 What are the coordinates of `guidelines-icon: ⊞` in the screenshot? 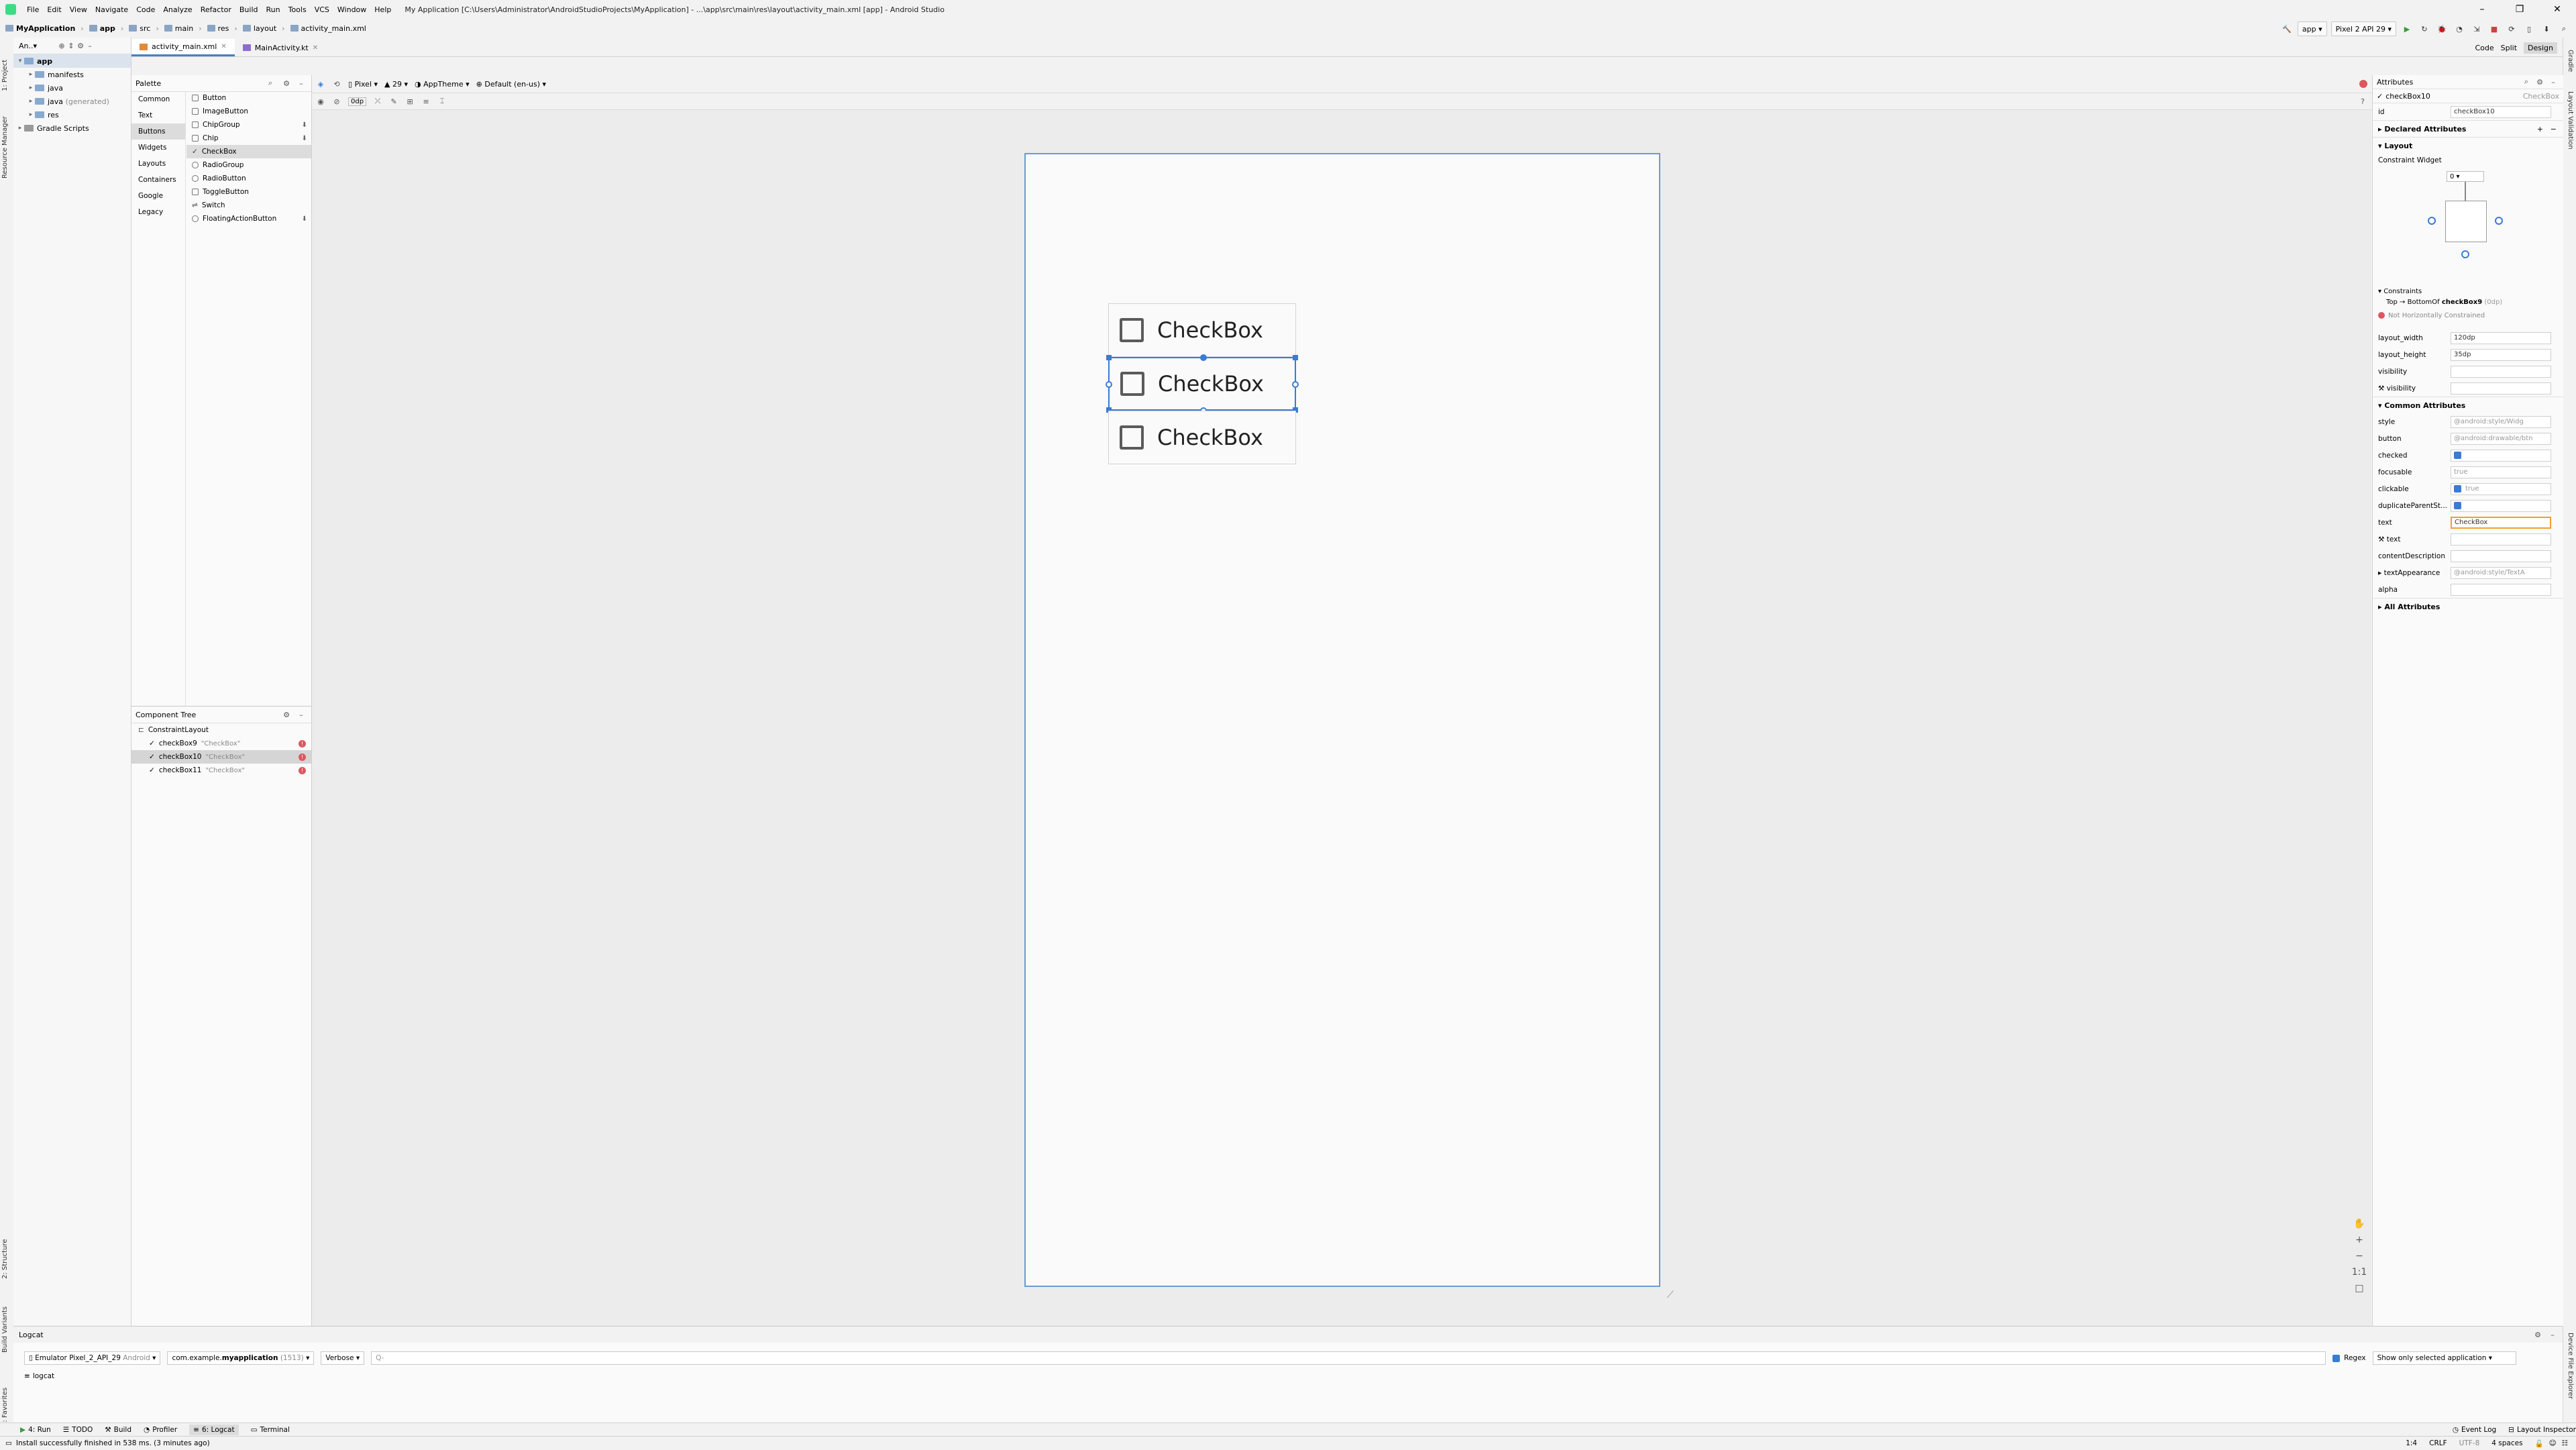 It's located at (410, 101).